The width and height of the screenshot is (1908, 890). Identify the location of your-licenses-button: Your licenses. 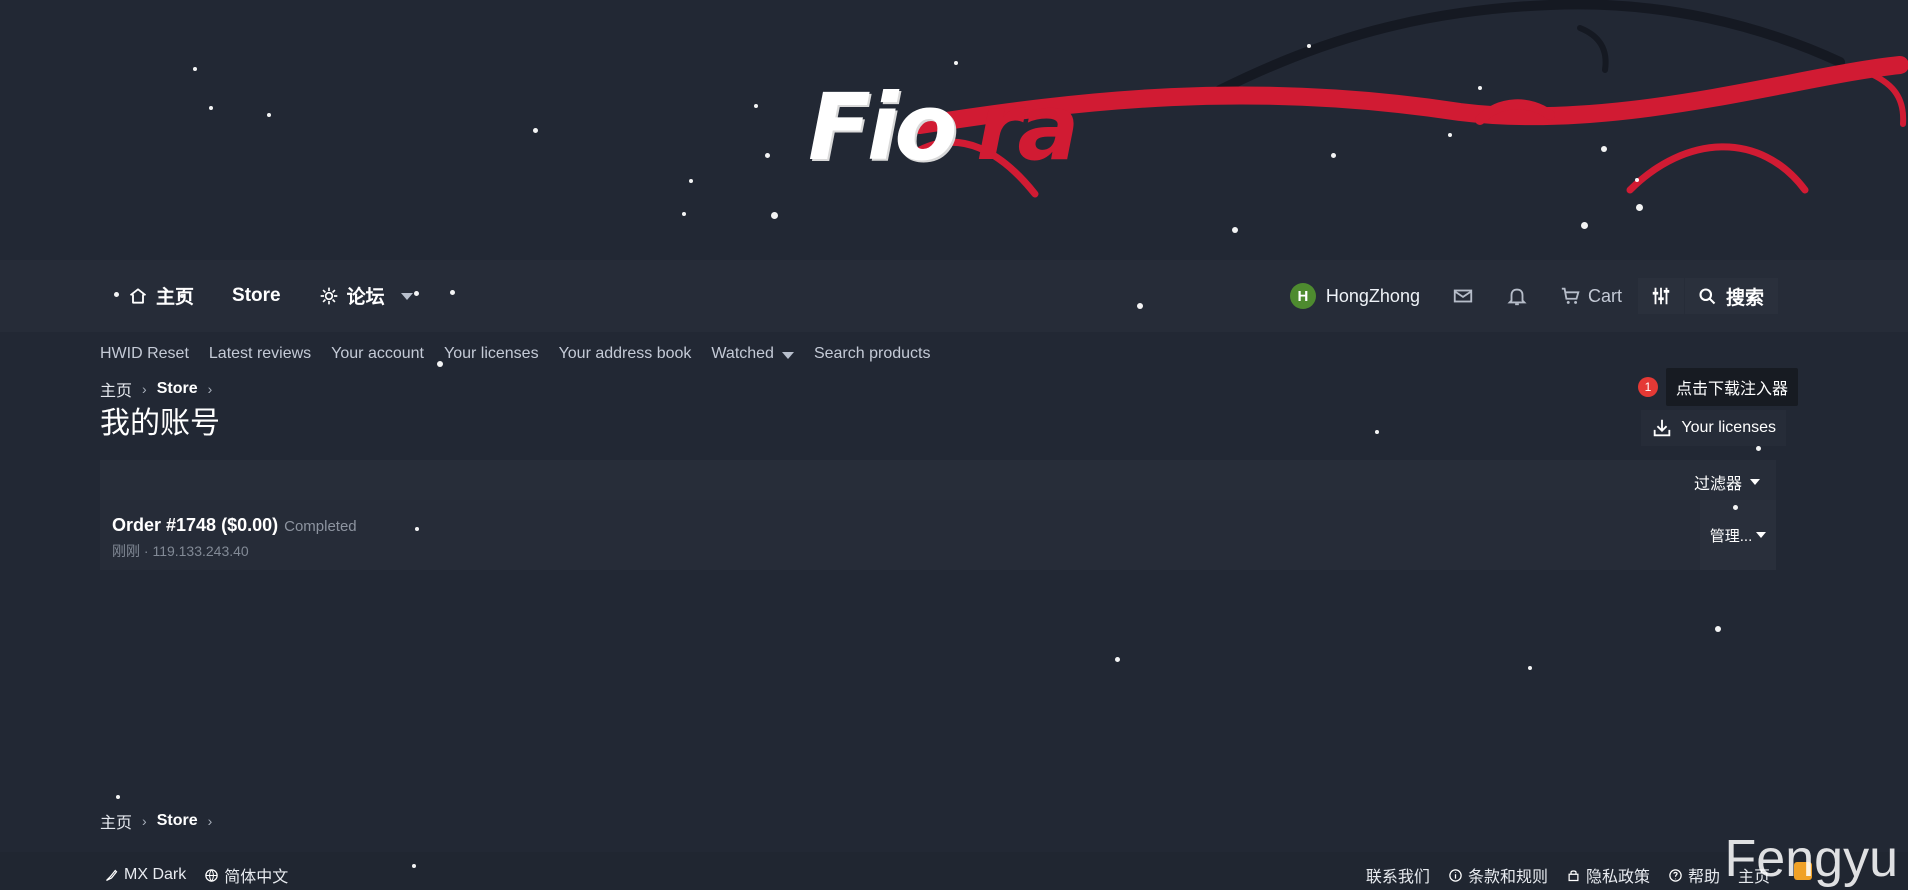
(1713, 428).